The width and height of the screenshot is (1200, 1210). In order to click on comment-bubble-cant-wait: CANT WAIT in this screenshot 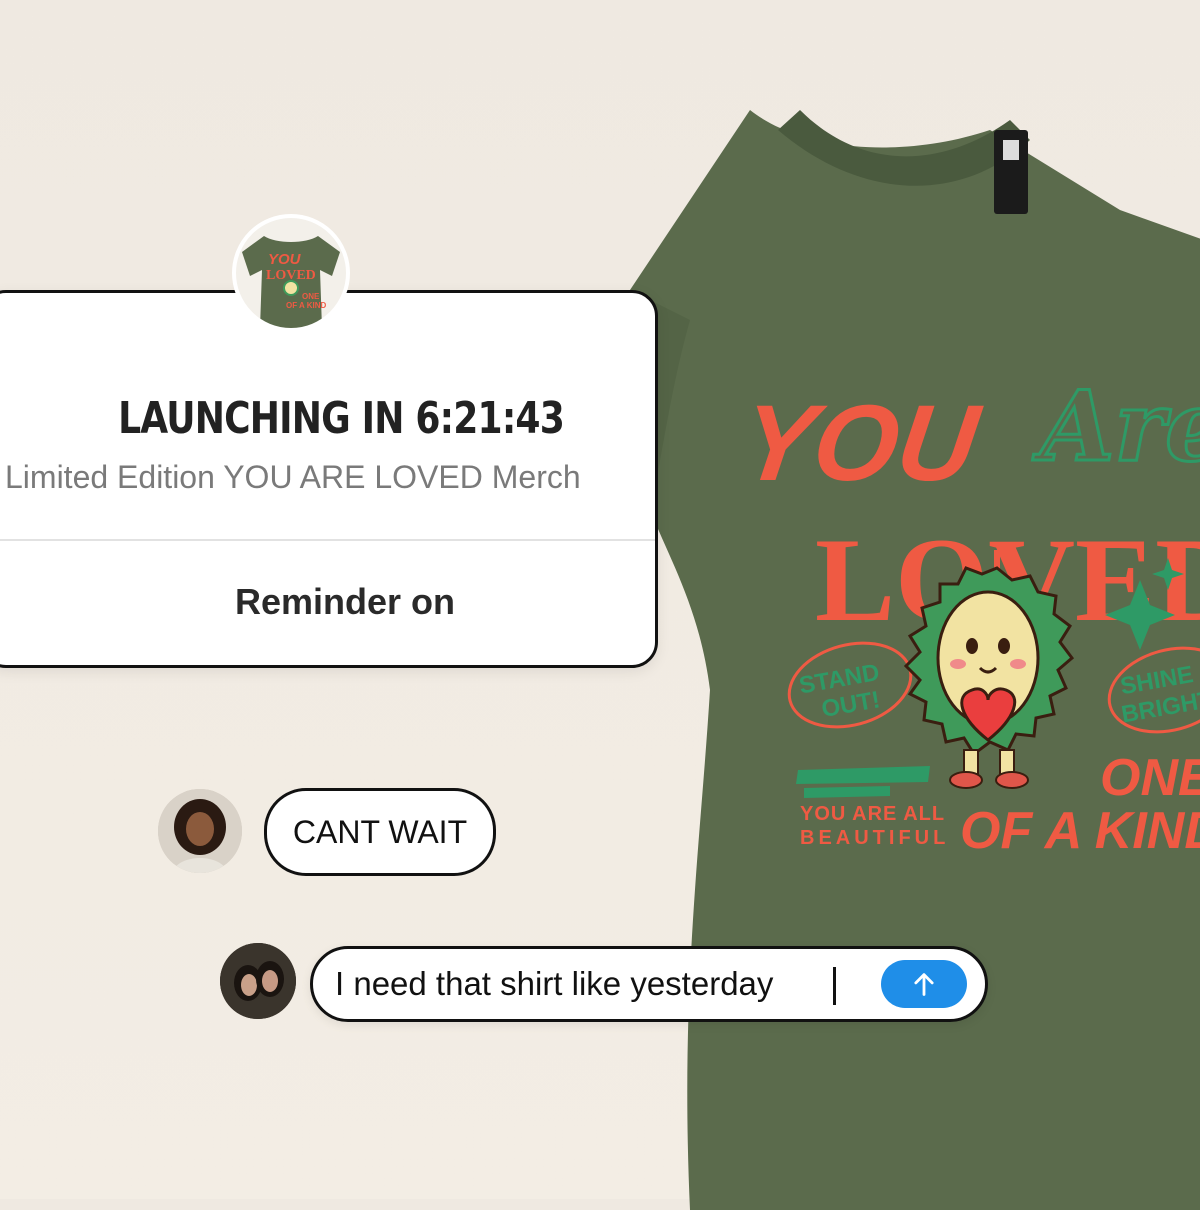, I will do `click(380, 832)`.